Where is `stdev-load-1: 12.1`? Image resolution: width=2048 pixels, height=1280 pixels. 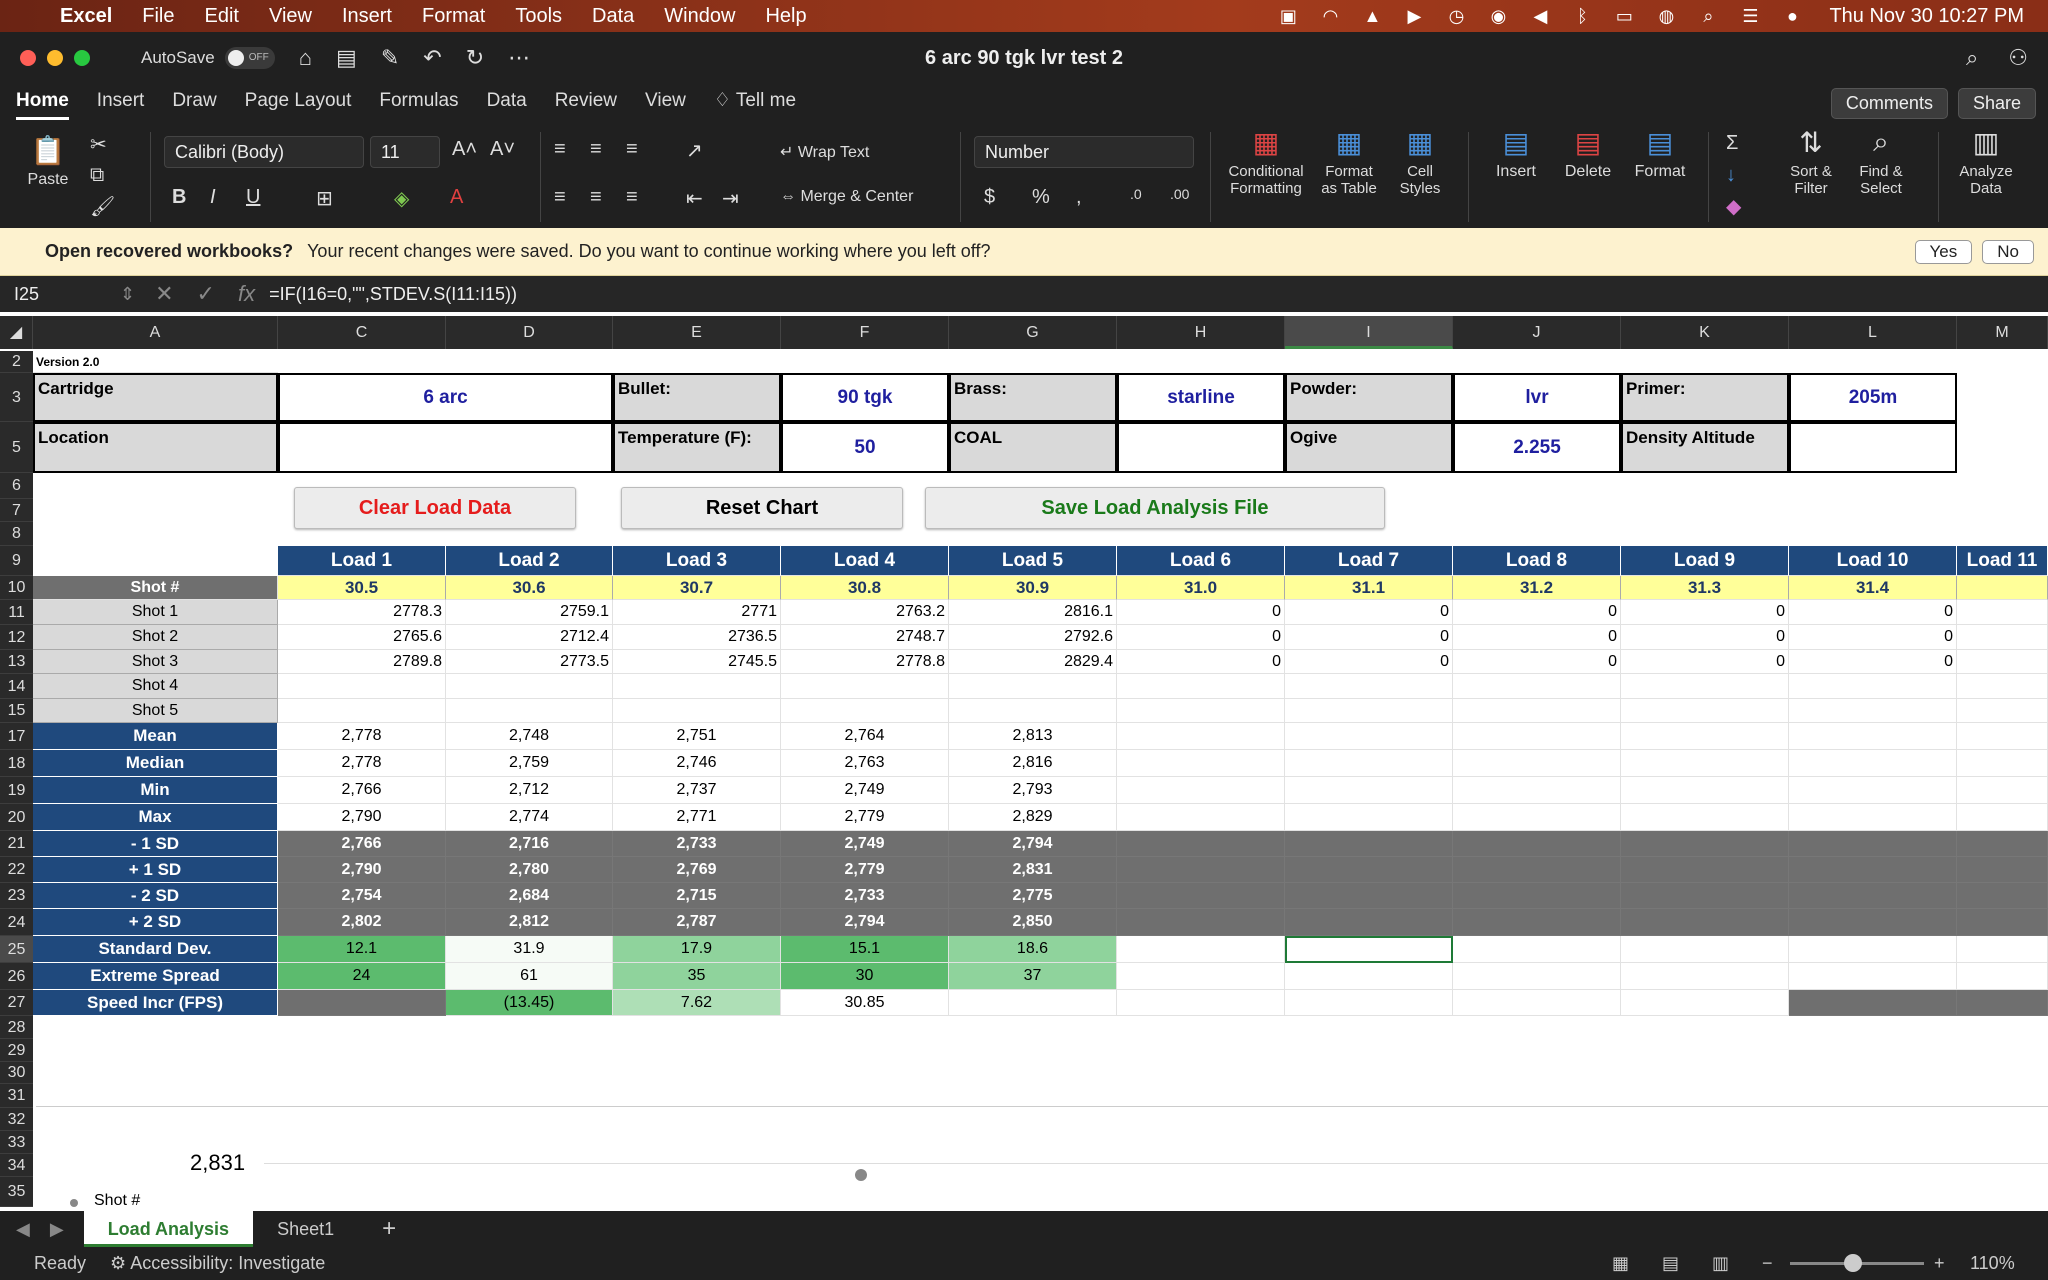
stdev-load-1: 12.1 is located at coordinates (362, 949).